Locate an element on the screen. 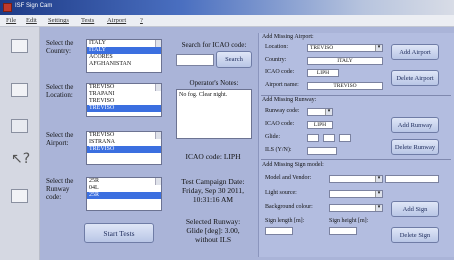 This screenshot has height=260, width=454. add-airport-name-field: TREVISO is located at coordinates (345, 86).